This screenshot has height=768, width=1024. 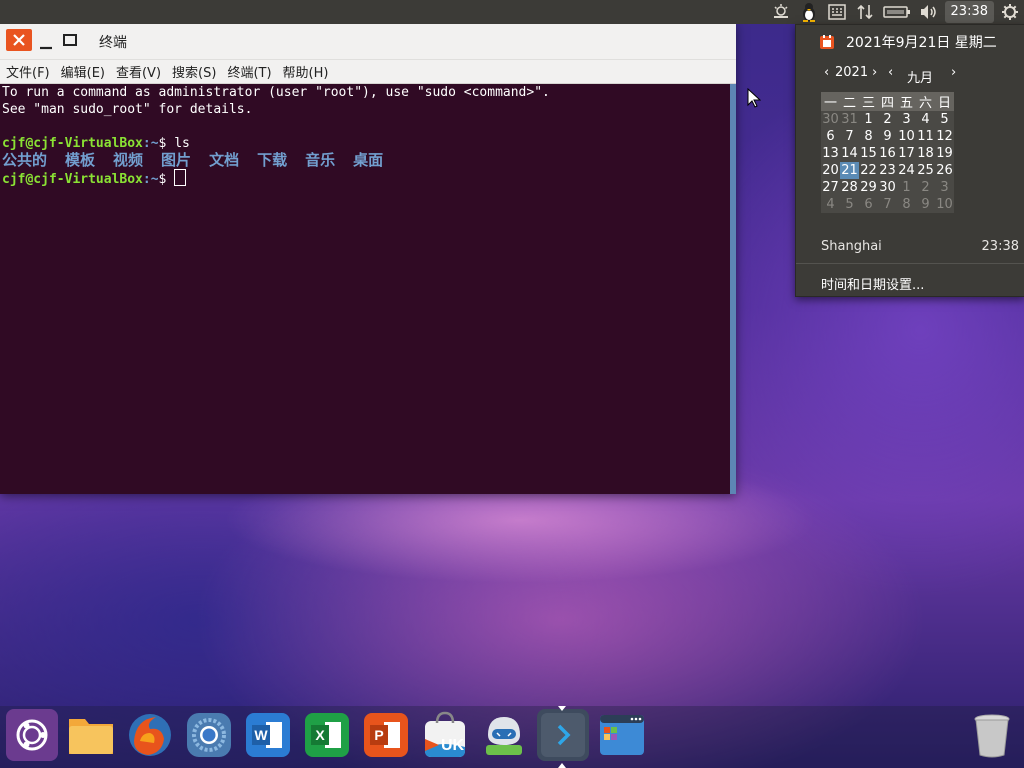 I want to click on chromium-button, so click(x=209, y=735).